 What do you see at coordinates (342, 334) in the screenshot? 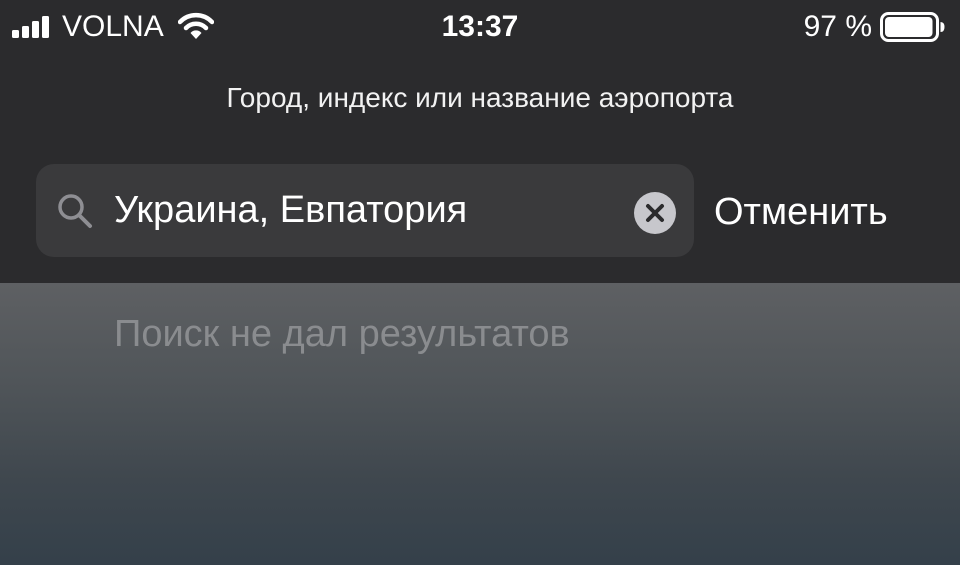
I see `no-results-message: Поиск не дал результатов` at bounding box center [342, 334].